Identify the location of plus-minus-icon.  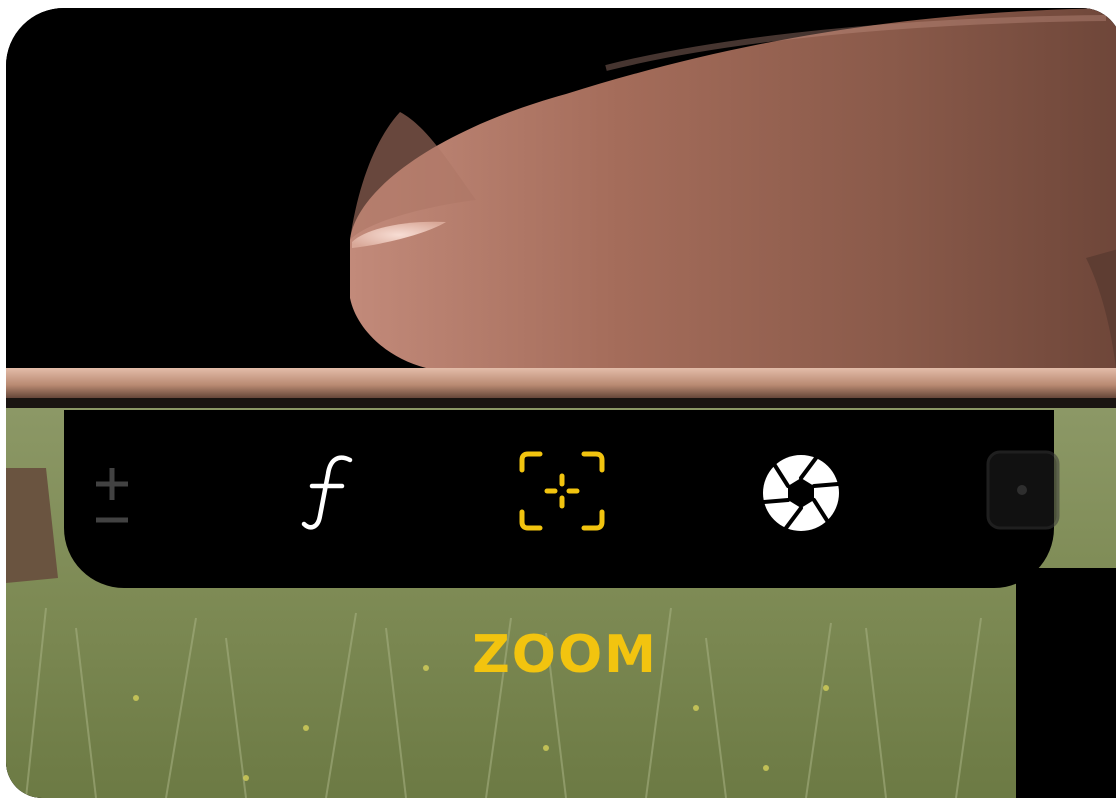
(112, 495).